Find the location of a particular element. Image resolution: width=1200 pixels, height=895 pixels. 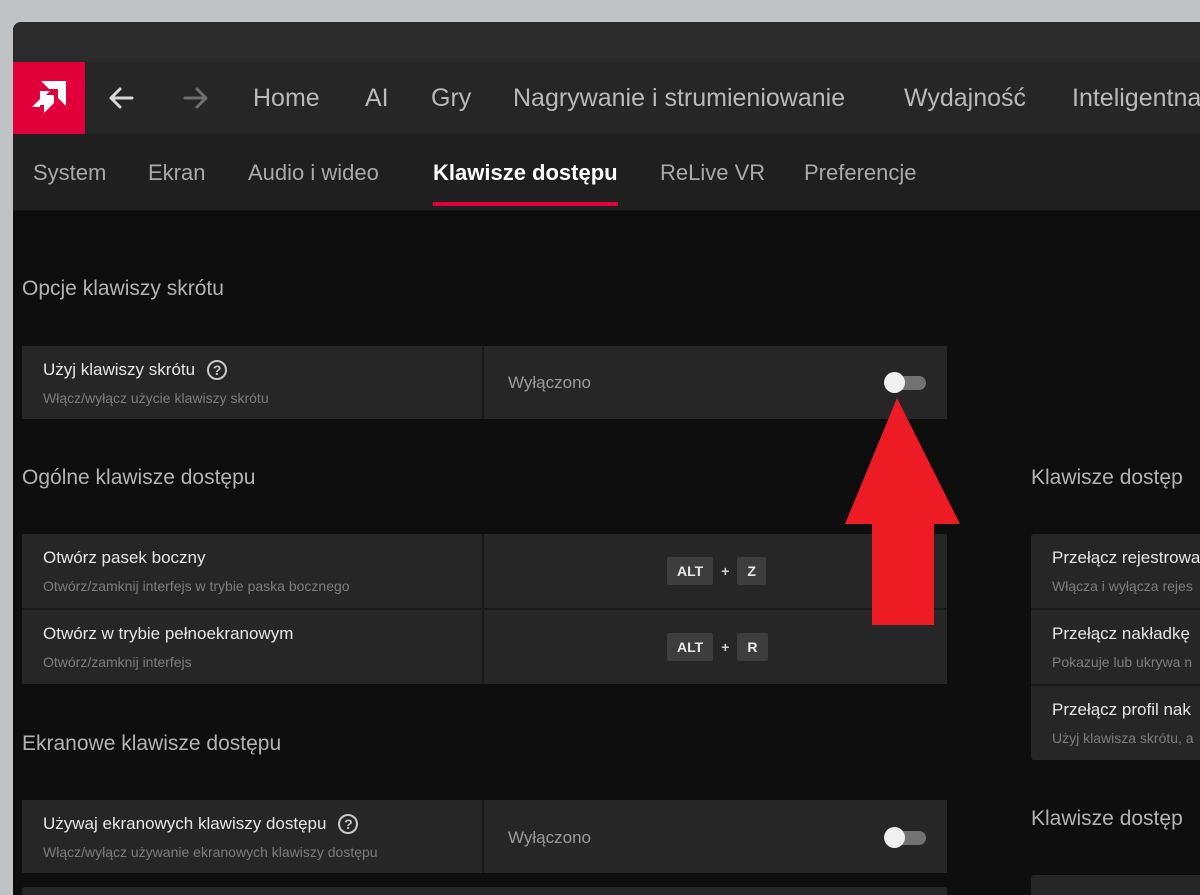

arrow-right-icon is located at coordinates (195, 98).